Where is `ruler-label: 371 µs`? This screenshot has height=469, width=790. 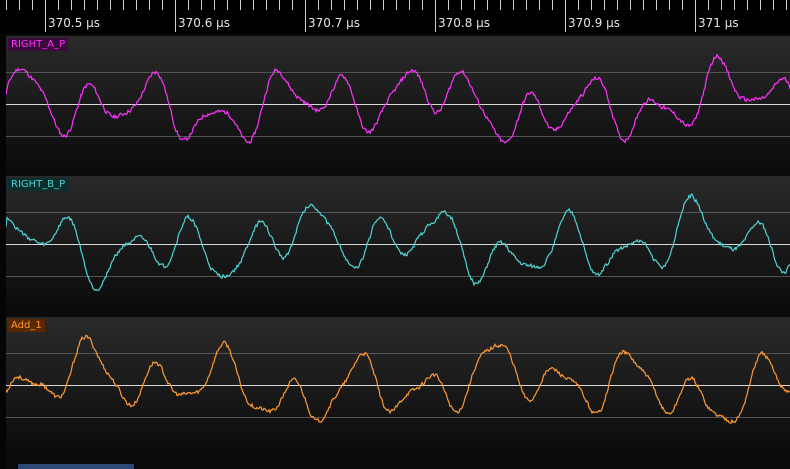
ruler-label: 371 µs is located at coordinates (718, 23).